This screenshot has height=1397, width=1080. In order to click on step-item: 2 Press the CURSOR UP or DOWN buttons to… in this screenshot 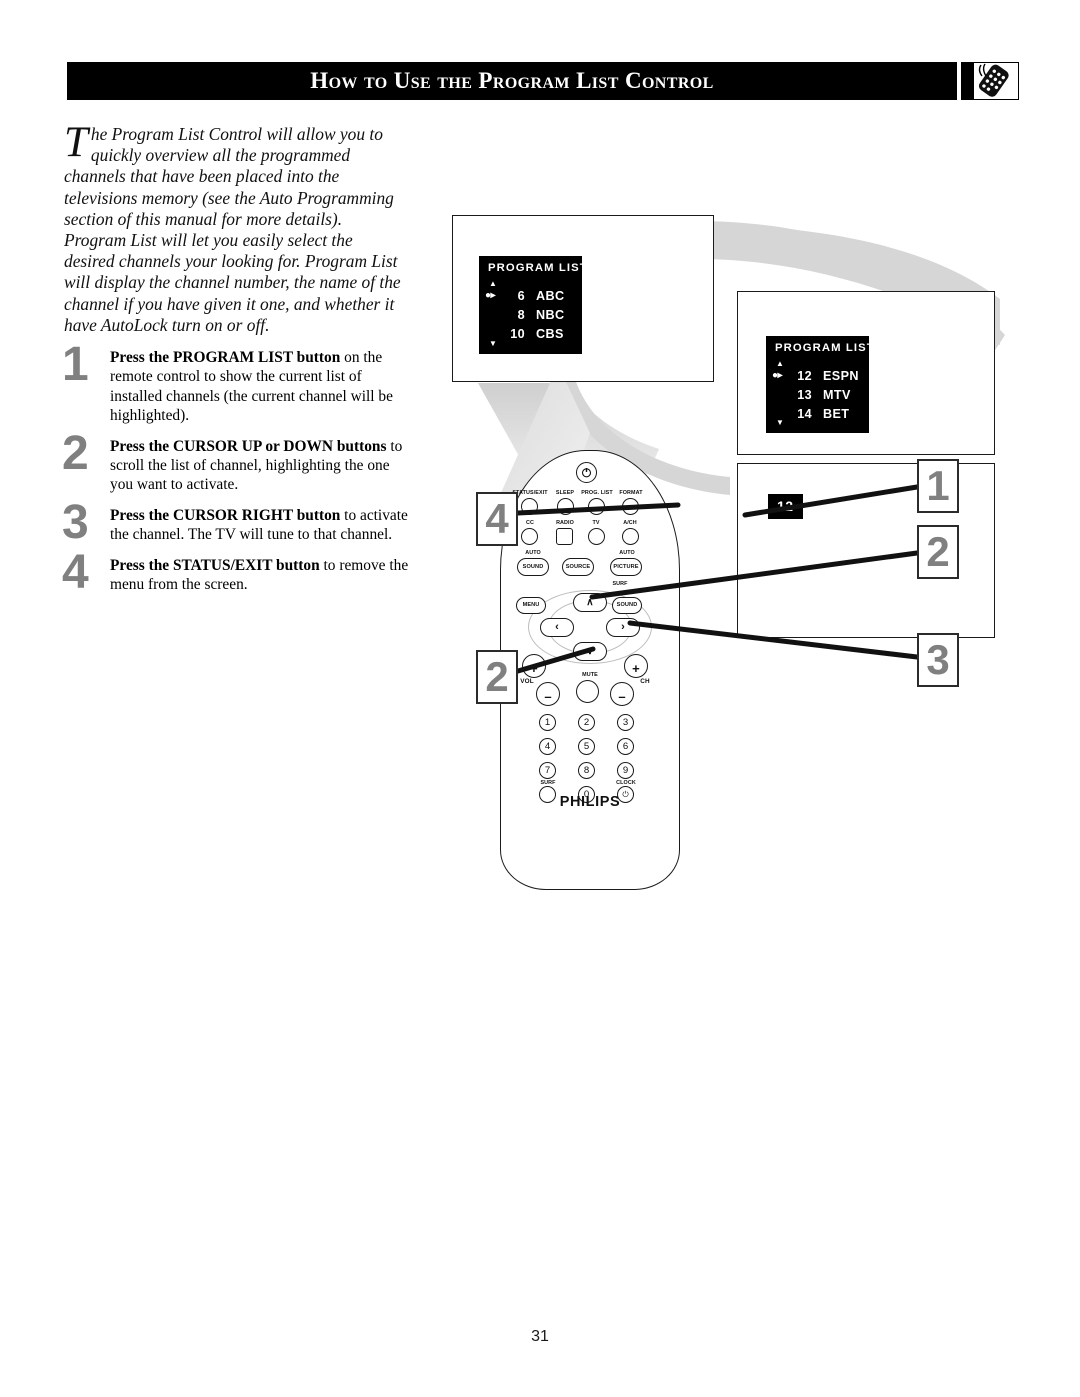, I will do `click(238, 462)`.